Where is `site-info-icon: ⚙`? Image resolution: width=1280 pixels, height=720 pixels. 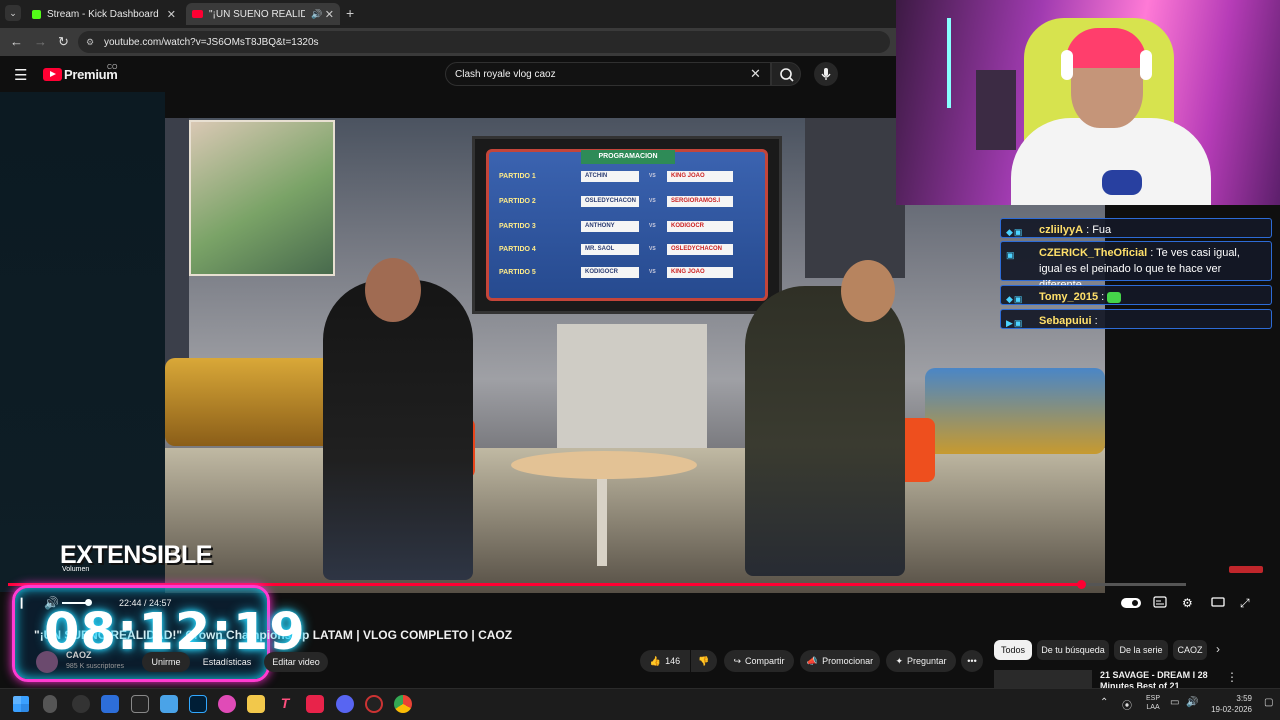
site-info-icon: ⚙ is located at coordinates (90, 42).